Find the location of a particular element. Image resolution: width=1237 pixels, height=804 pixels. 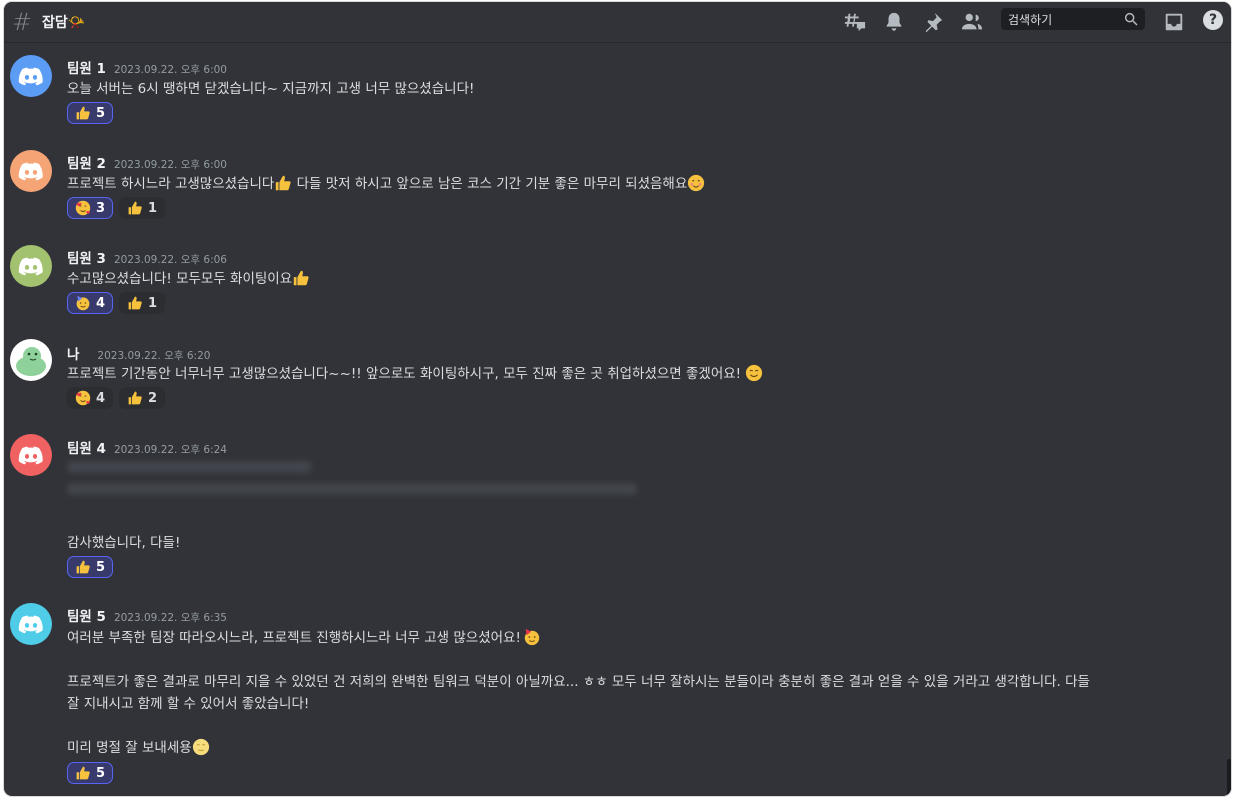

search-icon is located at coordinates (1131, 19).